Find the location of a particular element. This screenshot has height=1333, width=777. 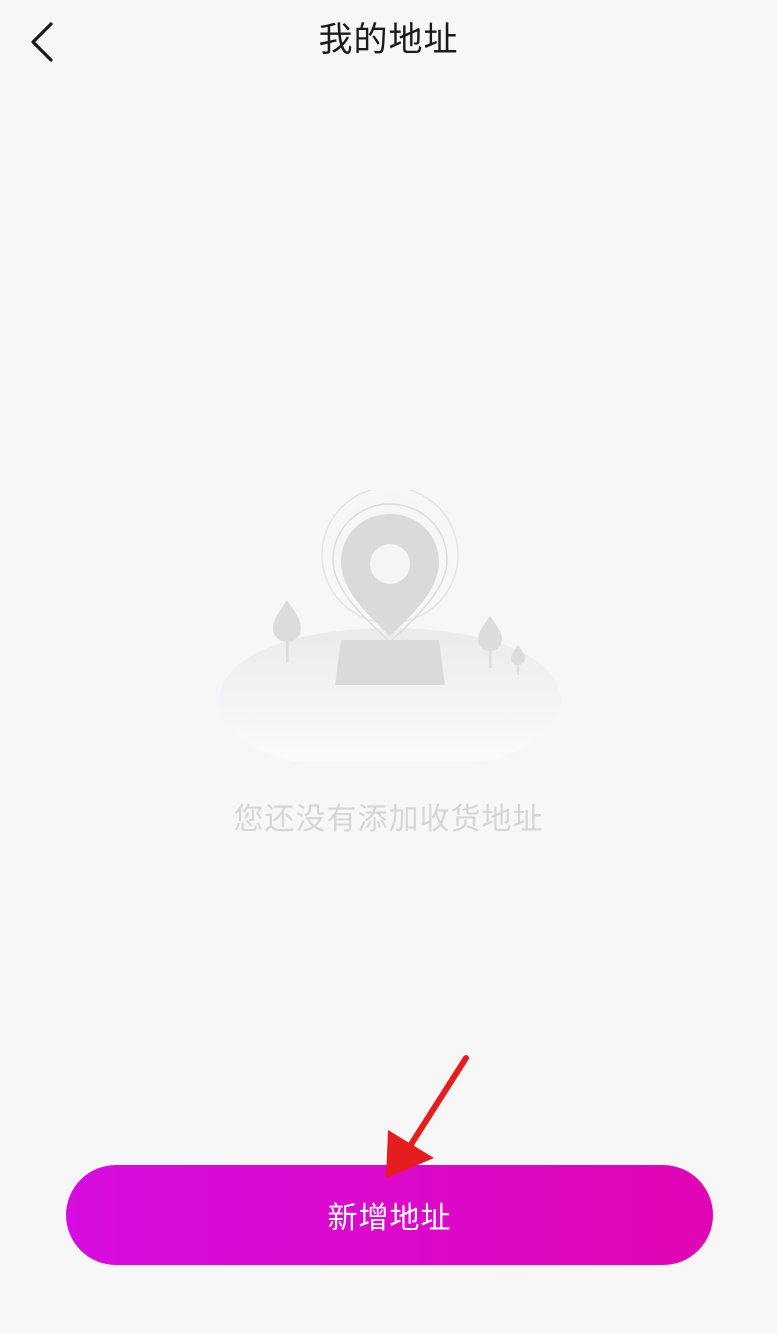

empty-state-message: 您还没有添加收货地址 is located at coordinates (388, 819).